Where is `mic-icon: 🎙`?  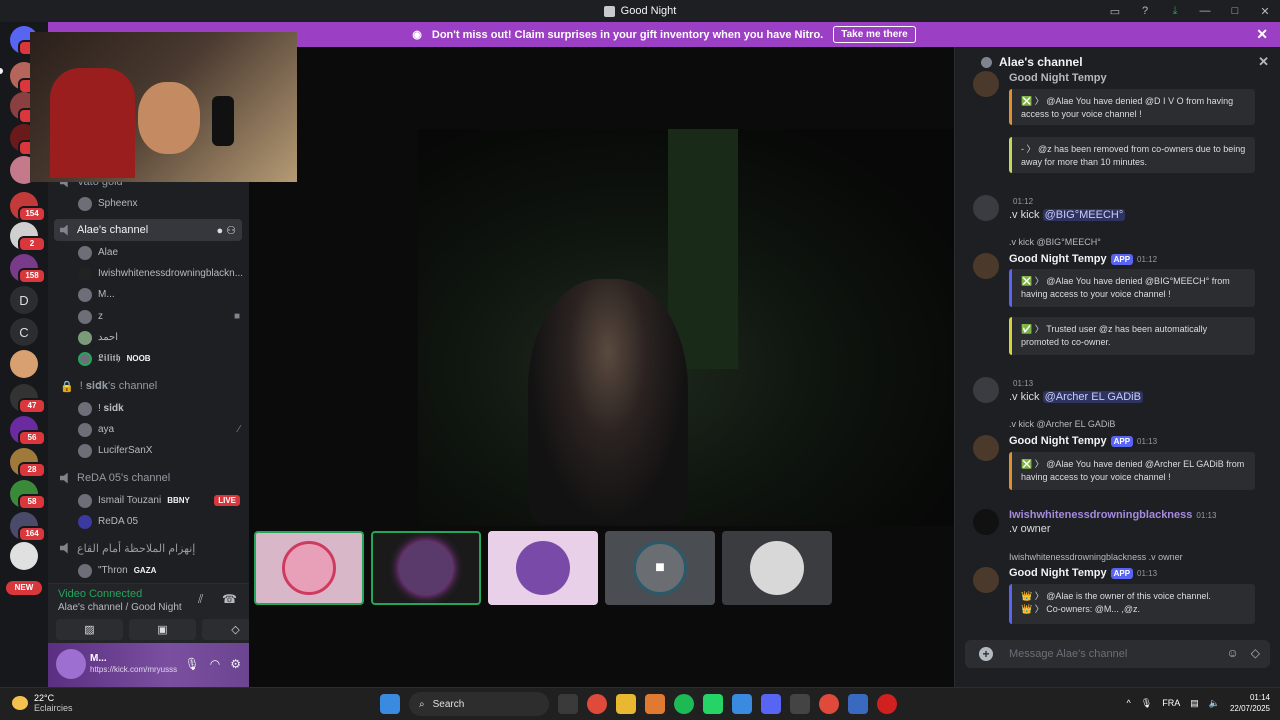 mic-icon: 🎙 is located at coordinates (192, 664).